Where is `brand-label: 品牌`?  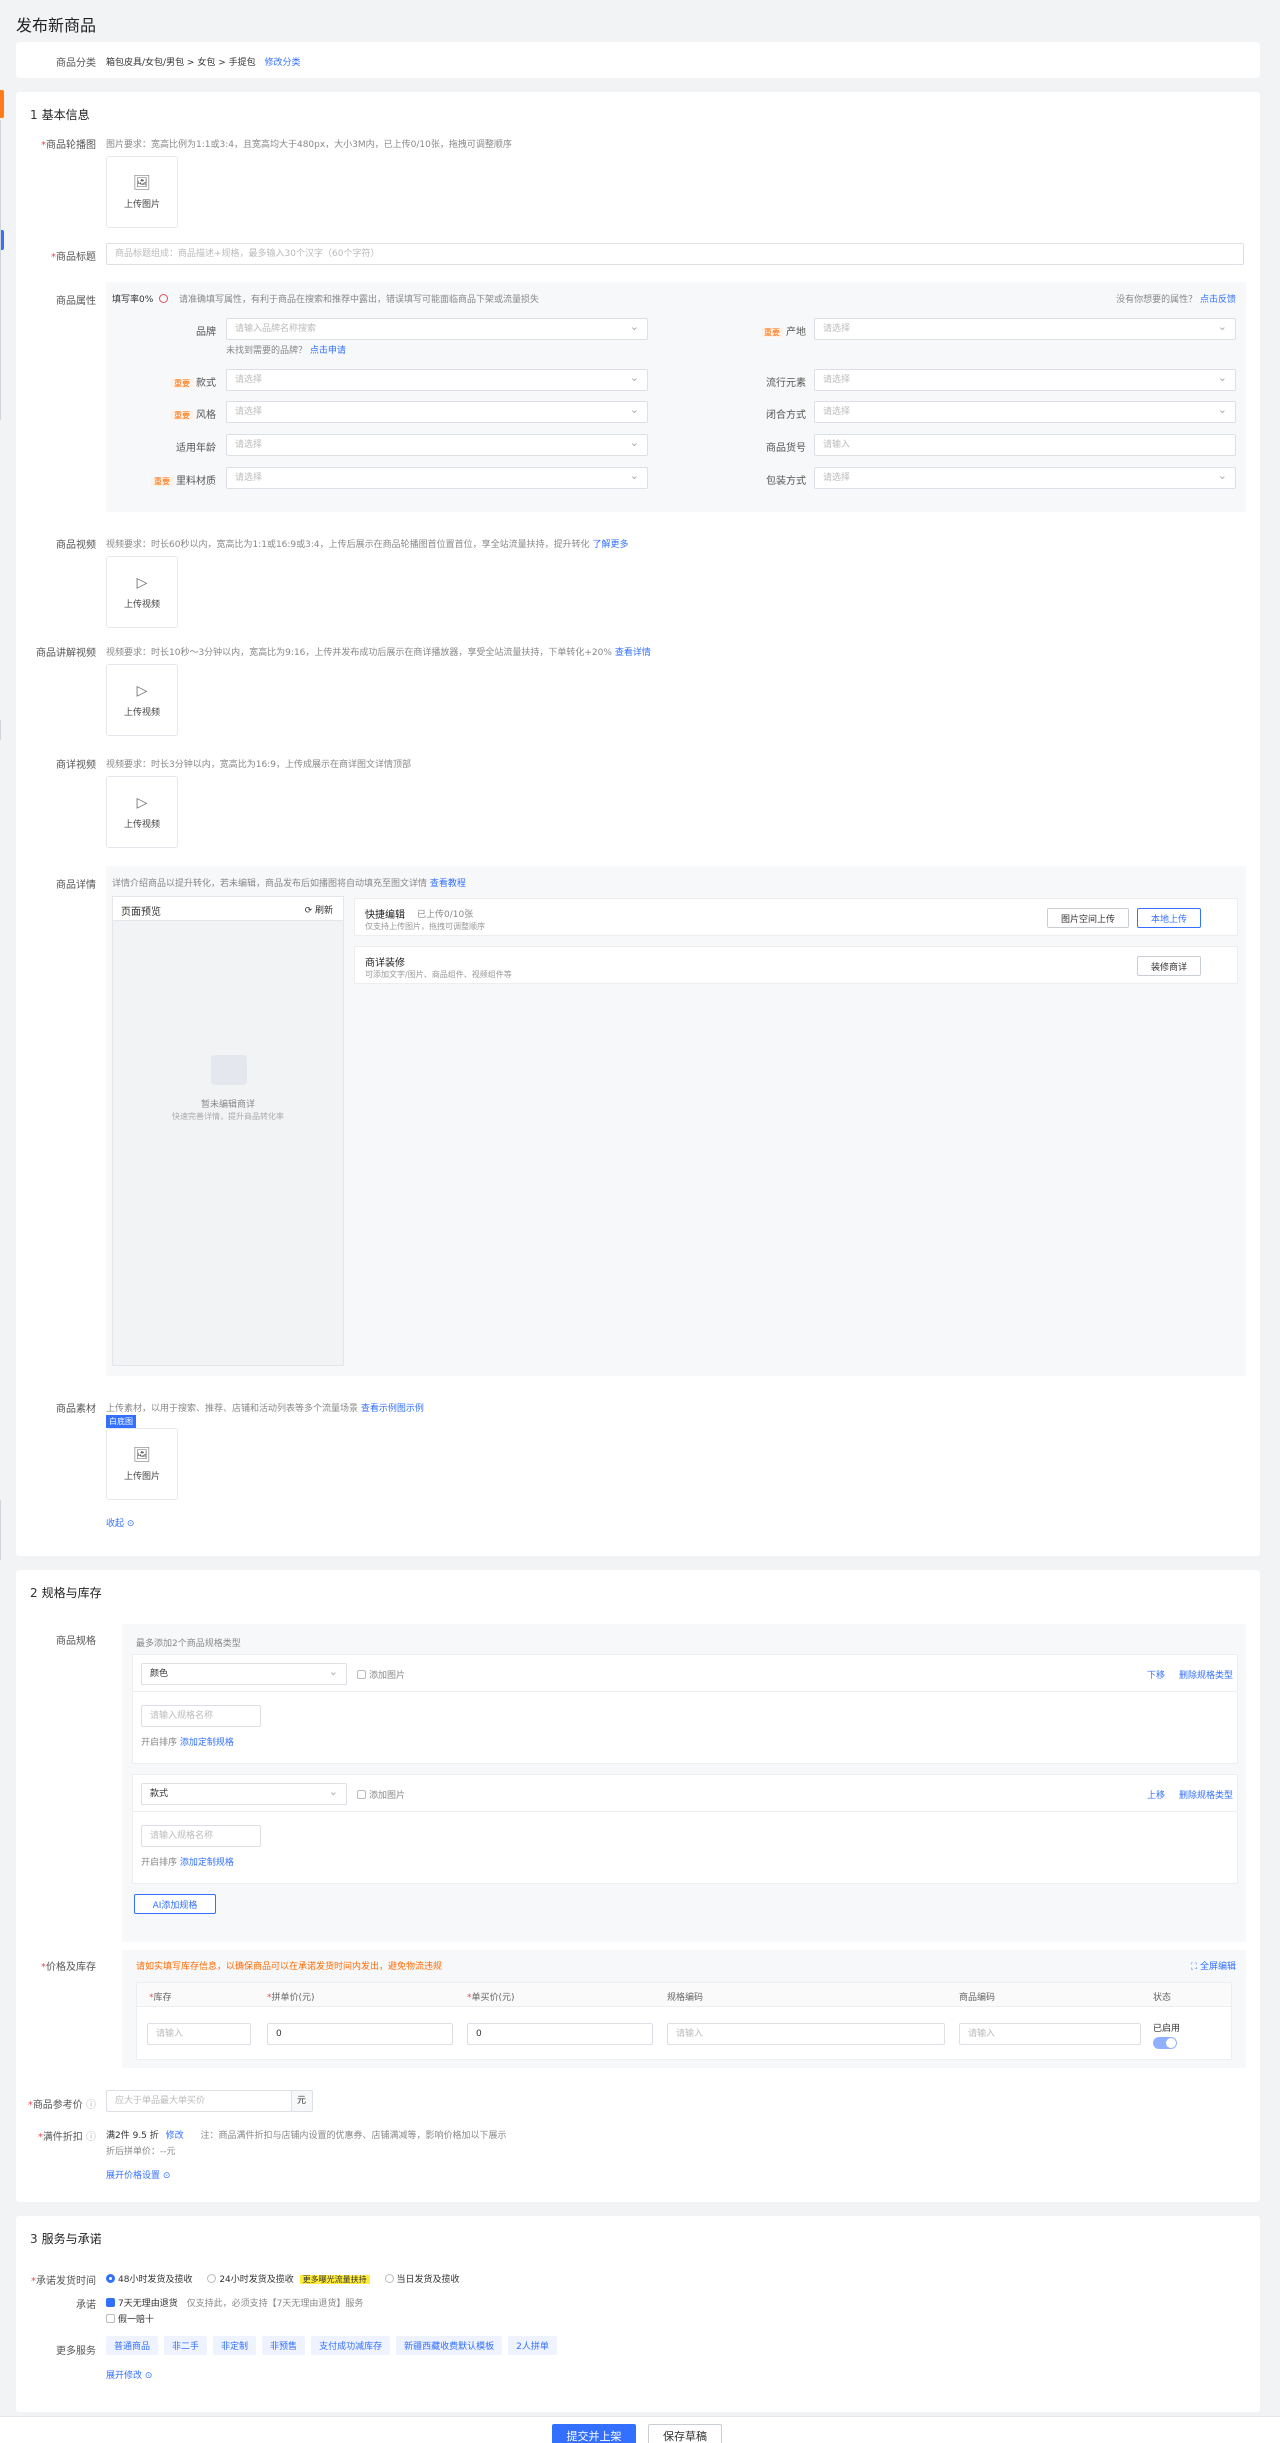 brand-label: 品牌 is located at coordinates (206, 332).